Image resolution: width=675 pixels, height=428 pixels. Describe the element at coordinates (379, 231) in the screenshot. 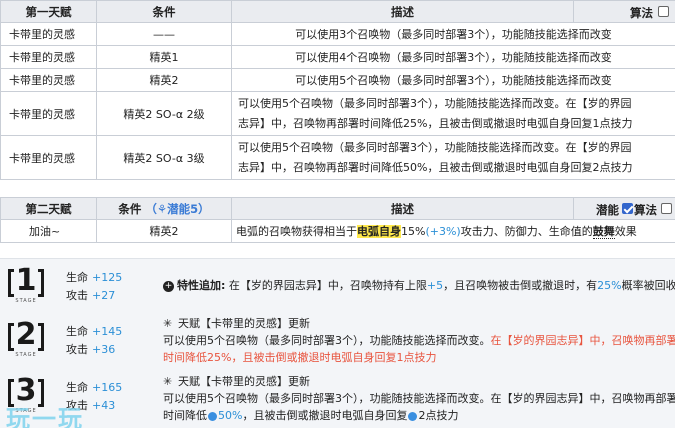

I see `desc-highlight: 电弧自身` at that location.